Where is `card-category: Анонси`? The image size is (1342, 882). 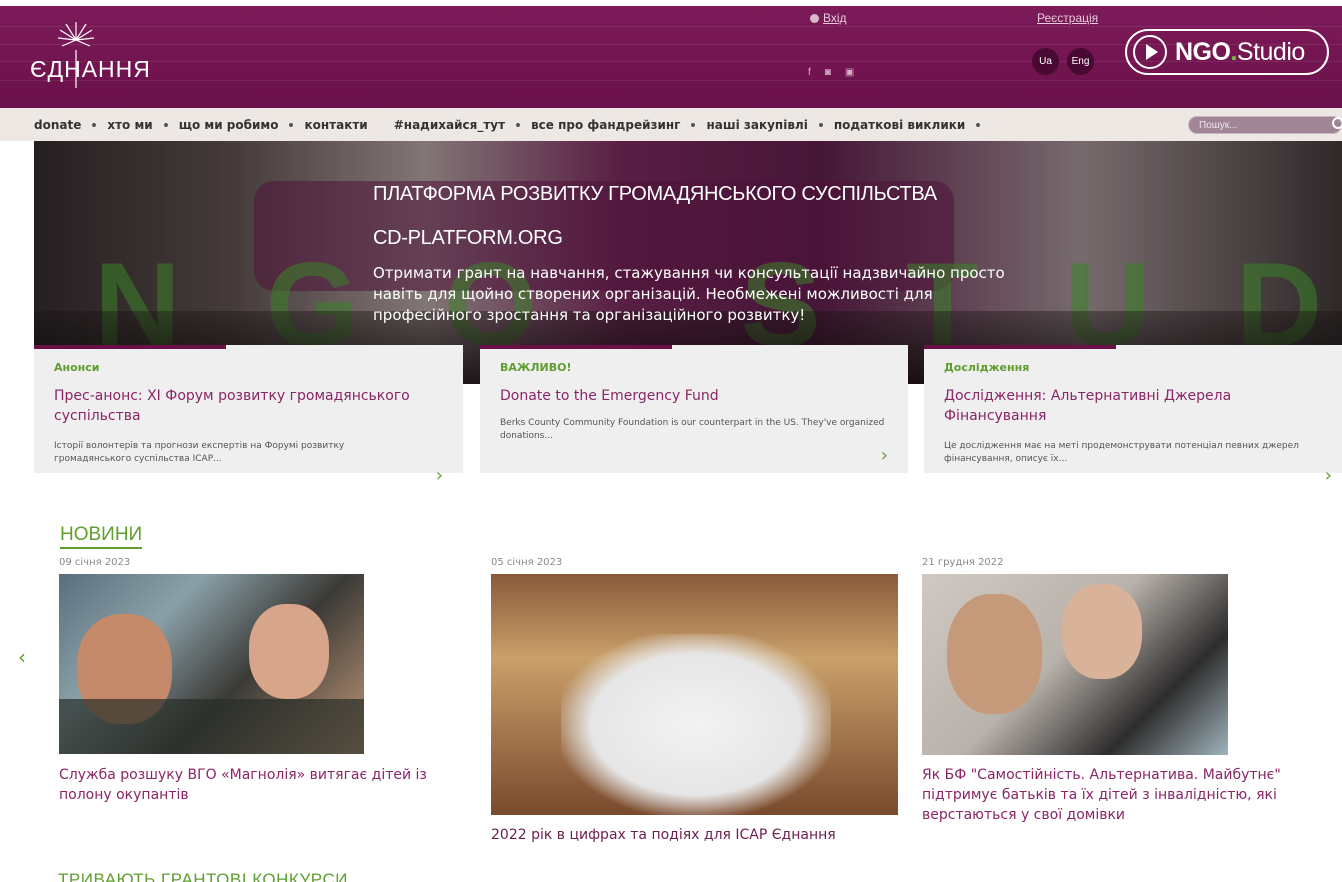
card-category: Анонси is located at coordinates (77, 367).